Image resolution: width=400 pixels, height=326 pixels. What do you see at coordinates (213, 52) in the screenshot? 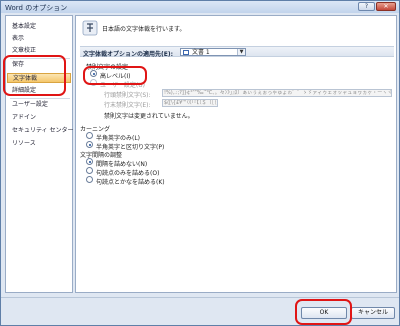
I see `apply-to-dropdown: 文書 1 ▼` at bounding box center [213, 52].